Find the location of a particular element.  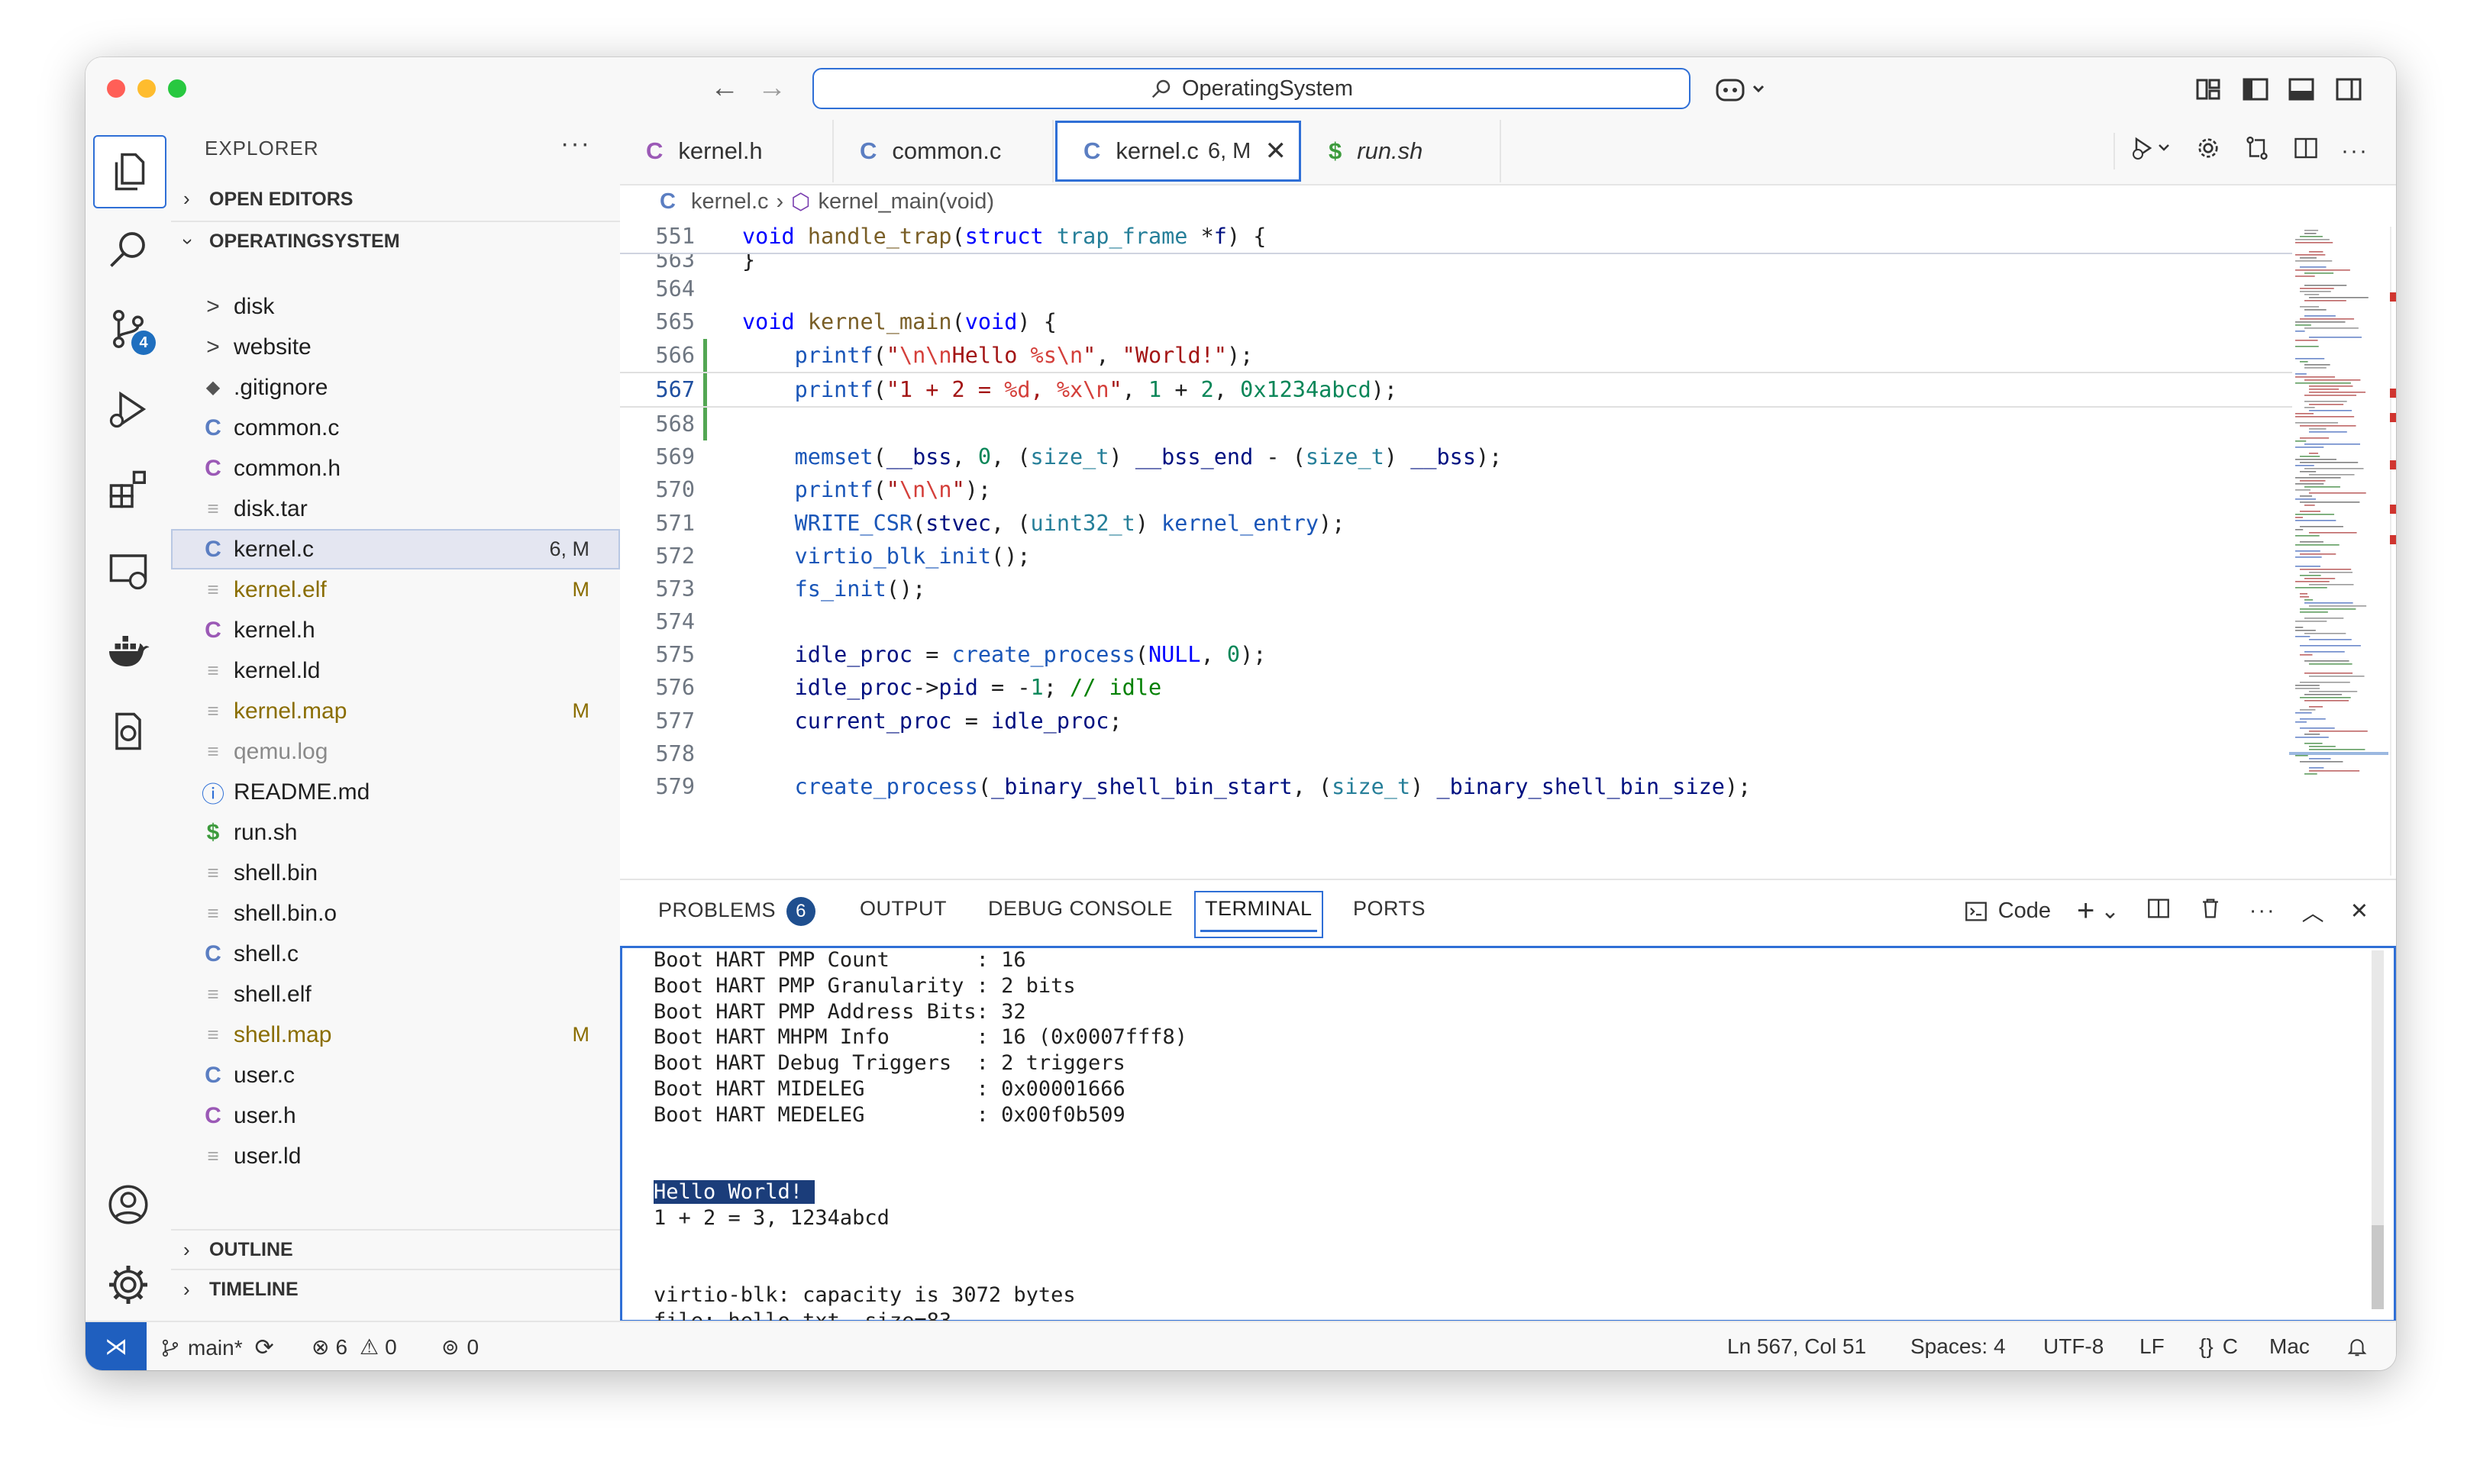

code-line: 568 is located at coordinates (1456, 424).